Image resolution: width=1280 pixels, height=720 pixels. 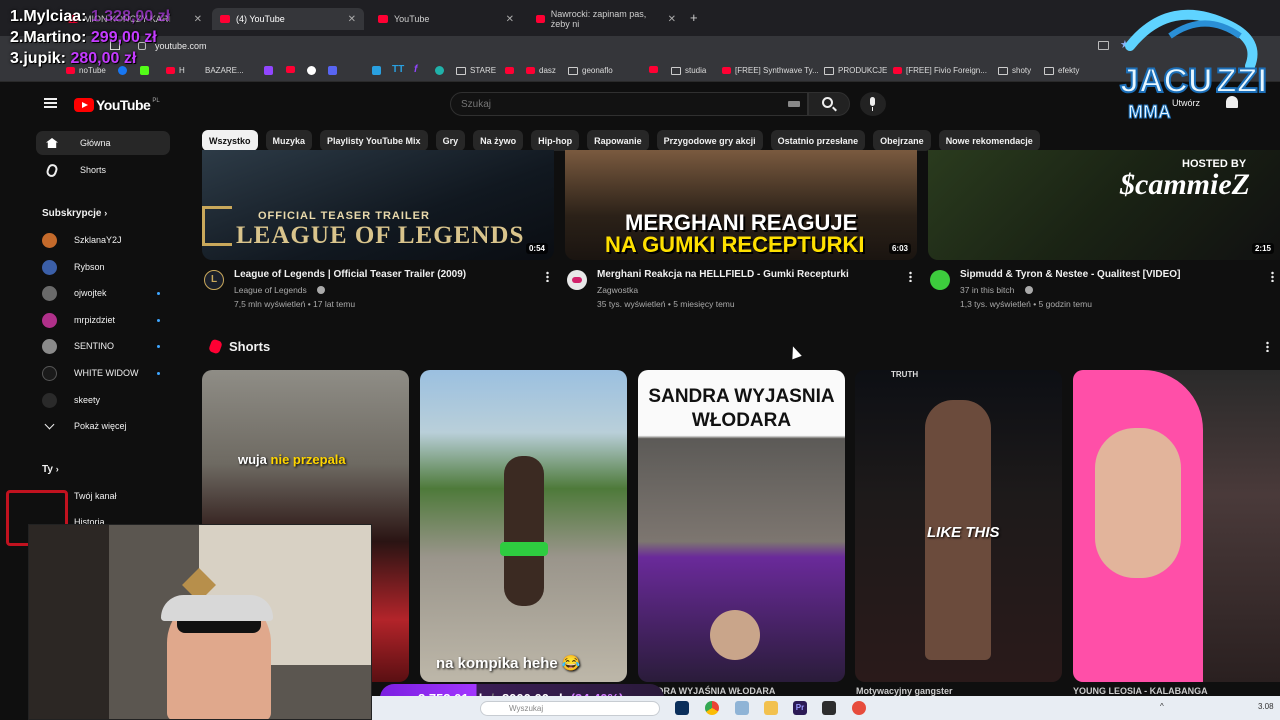 What do you see at coordinates (498, 140) in the screenshot?
I see `chip: Na żywo` at bounding box center [498, 140].